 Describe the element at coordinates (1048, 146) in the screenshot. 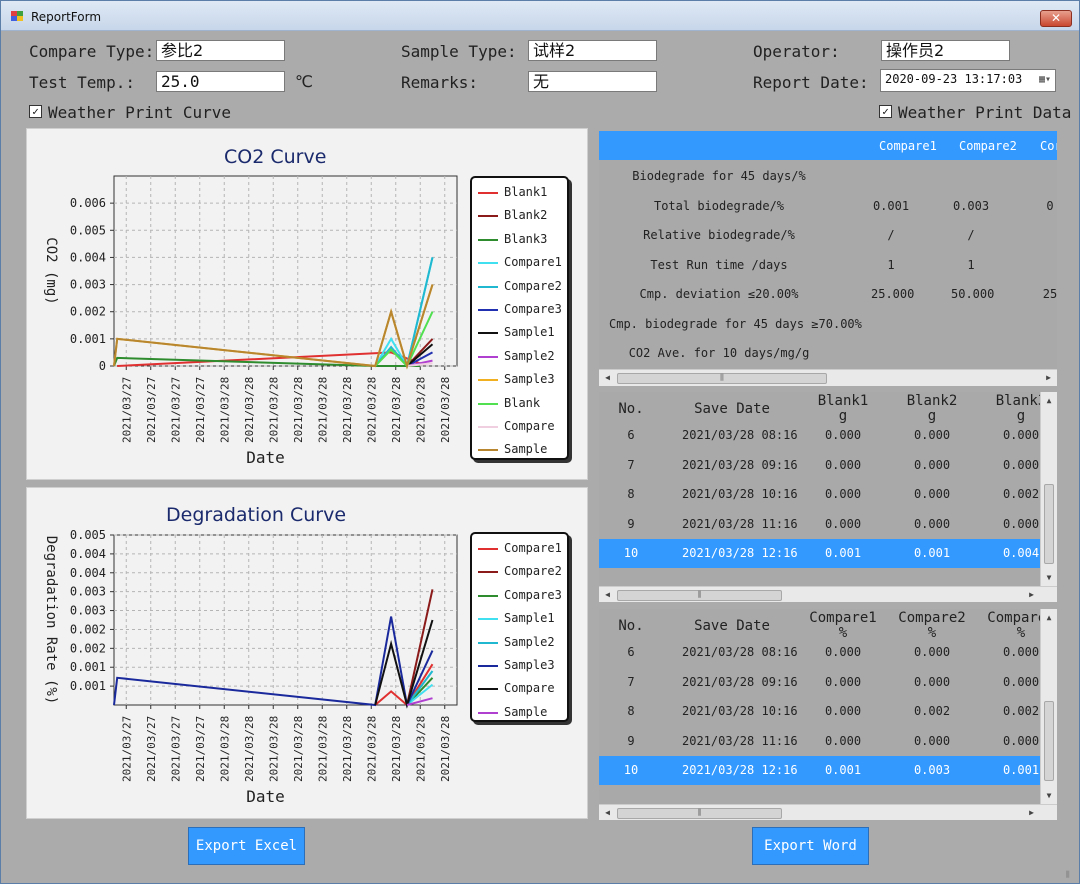

I see `summary-col-header: Cor` at that location.